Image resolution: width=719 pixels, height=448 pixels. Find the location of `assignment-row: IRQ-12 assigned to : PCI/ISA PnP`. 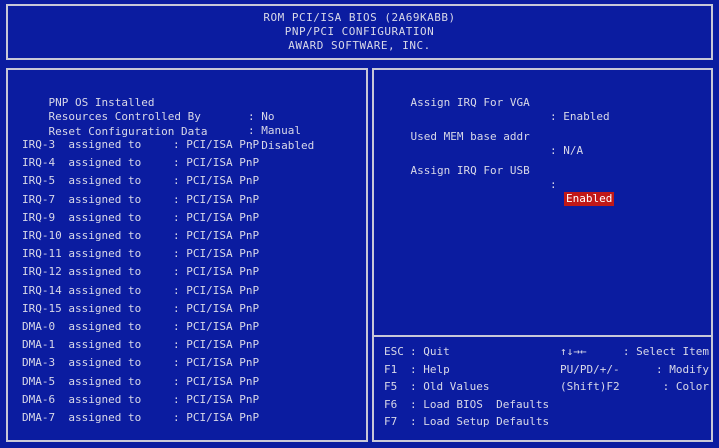

assignment-row: IRQ-12 assigned to : PCI/ISA PnP is located at coordinates (140, 272).